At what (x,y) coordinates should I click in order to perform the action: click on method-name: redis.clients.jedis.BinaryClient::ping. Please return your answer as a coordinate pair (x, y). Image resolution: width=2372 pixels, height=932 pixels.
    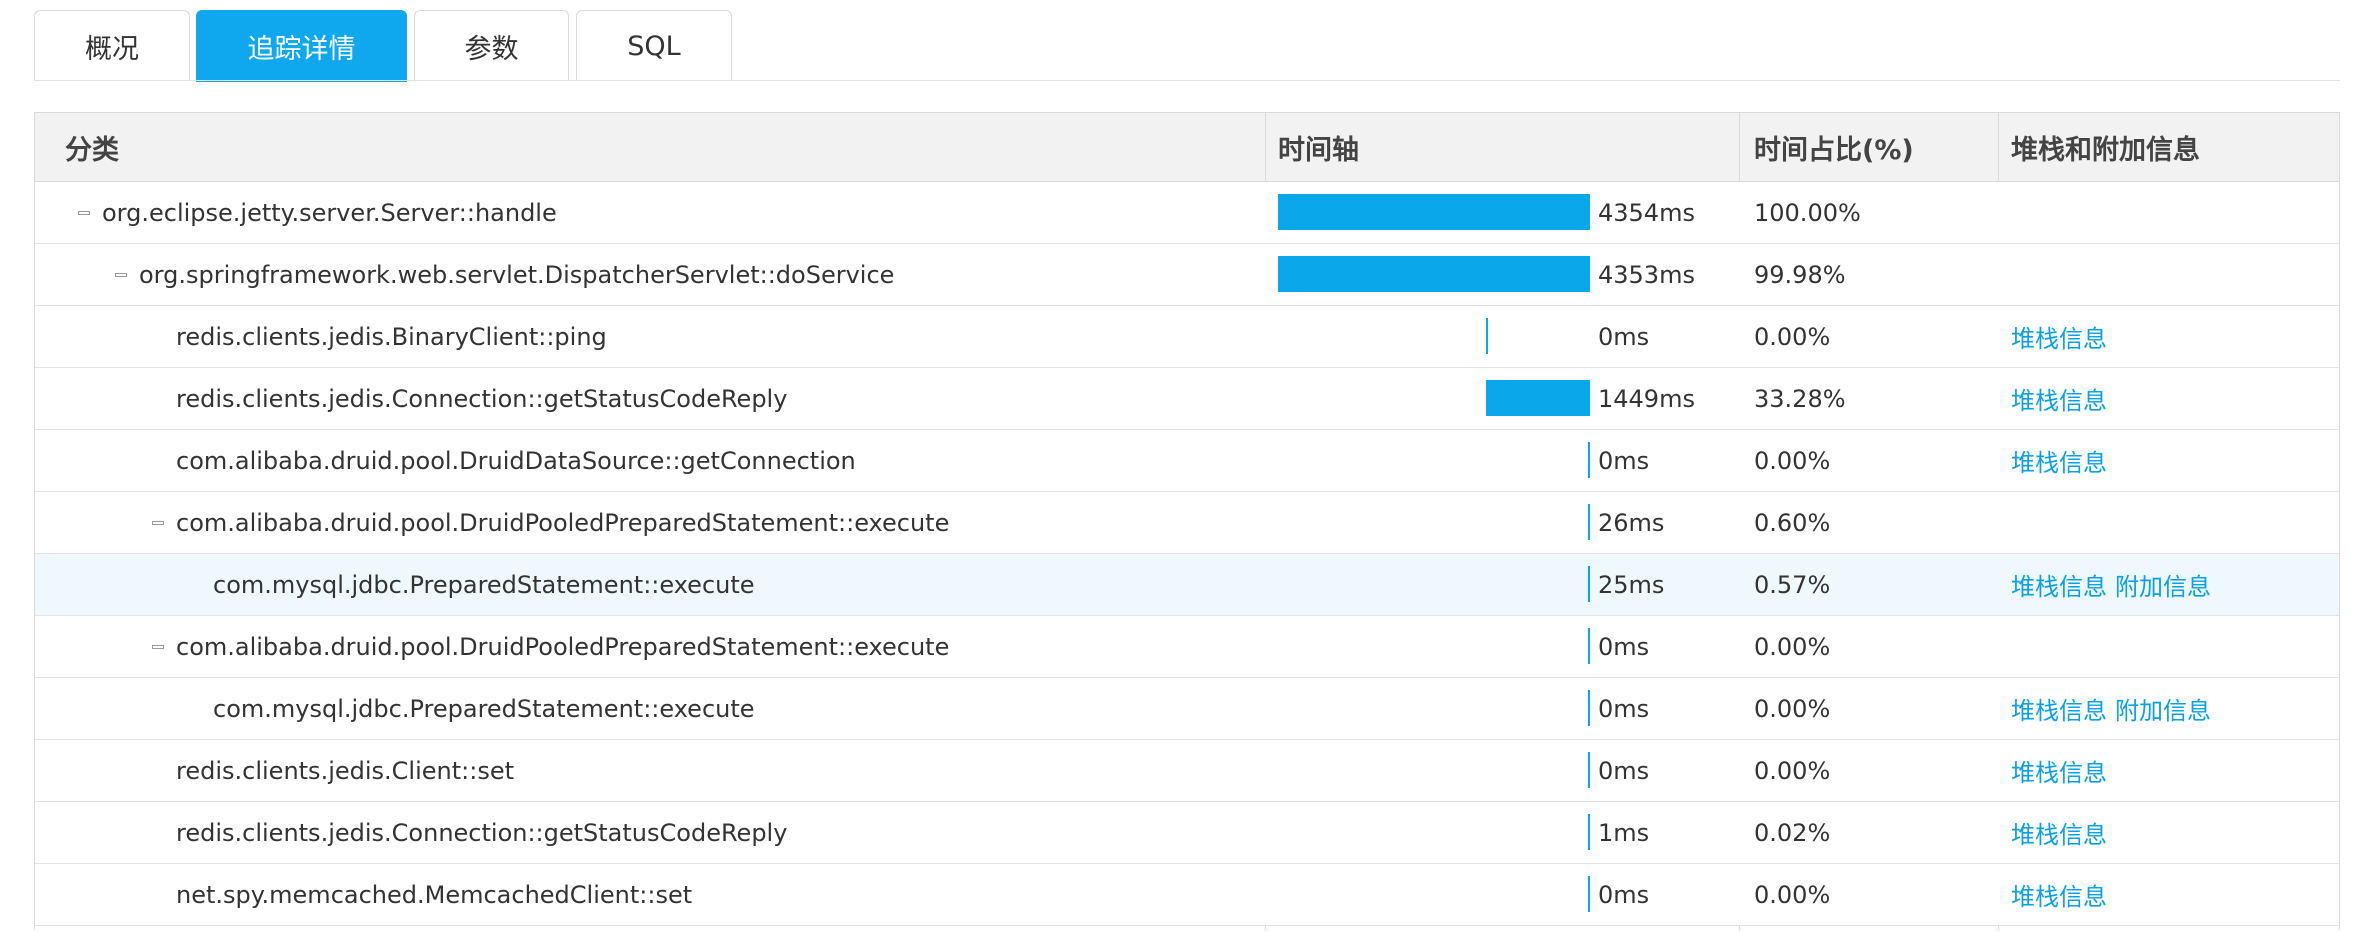
    Looking at the image, I should click on (391, 336).